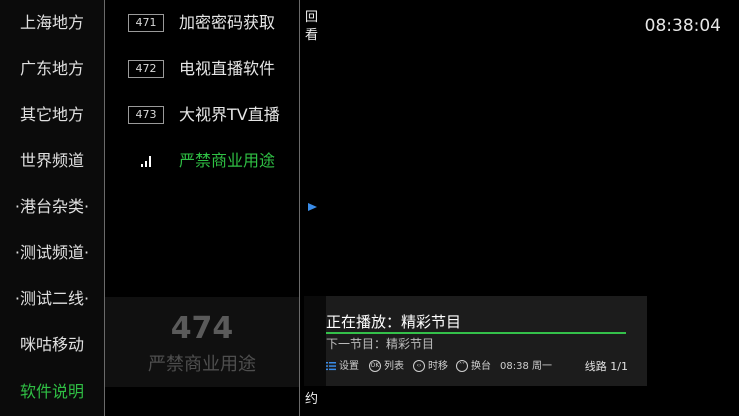  Describe the element at coordinates (394, 322) in the screenshot. I see `now-playing-title: 正在播放：精彩节目` at that location.